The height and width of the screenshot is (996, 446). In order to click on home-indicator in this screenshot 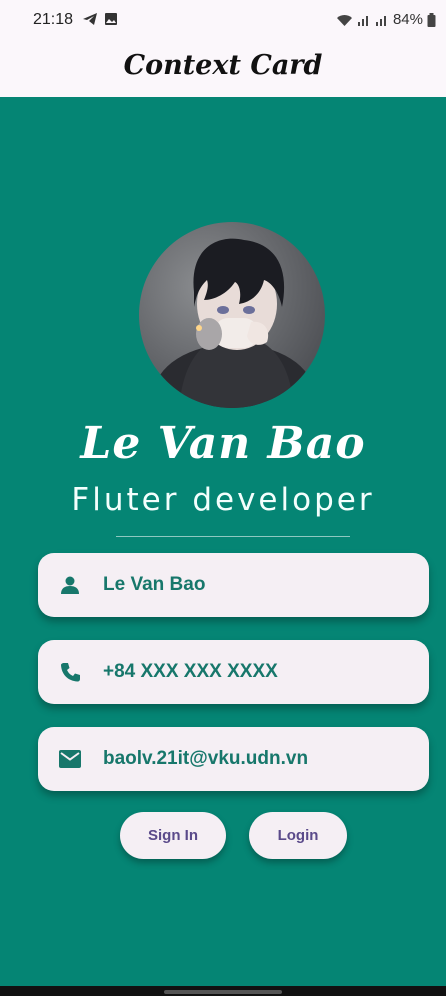, I will do `click(223, 992)`.